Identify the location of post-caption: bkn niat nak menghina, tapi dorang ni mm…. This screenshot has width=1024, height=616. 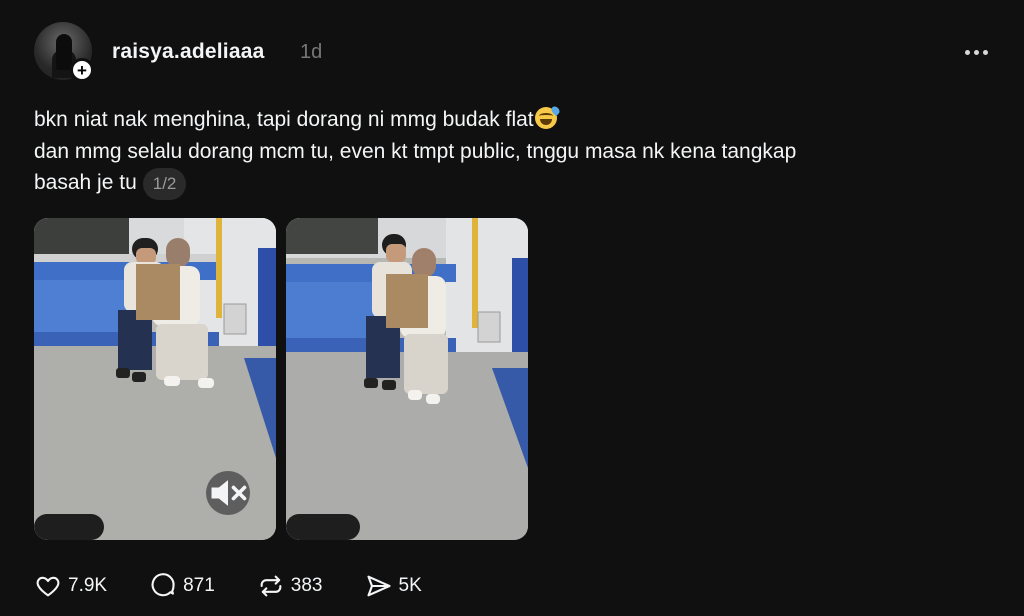
(514, 152).